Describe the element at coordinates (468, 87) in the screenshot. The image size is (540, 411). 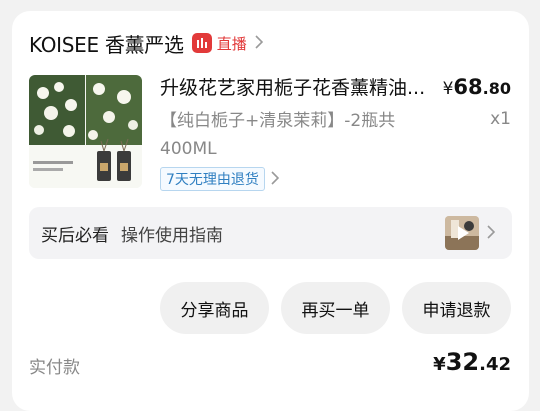
I see `price-integer: 68` at that location.